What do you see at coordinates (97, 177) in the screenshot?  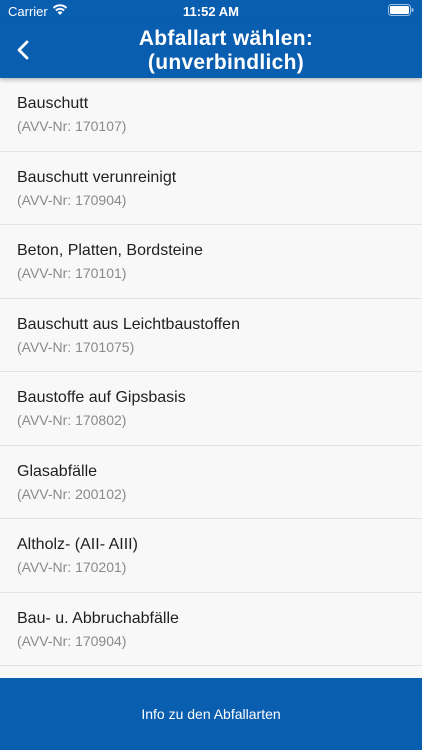 I see `waste-type-name: Bauschutt verunreinigt` at bounding box center [97, 177].